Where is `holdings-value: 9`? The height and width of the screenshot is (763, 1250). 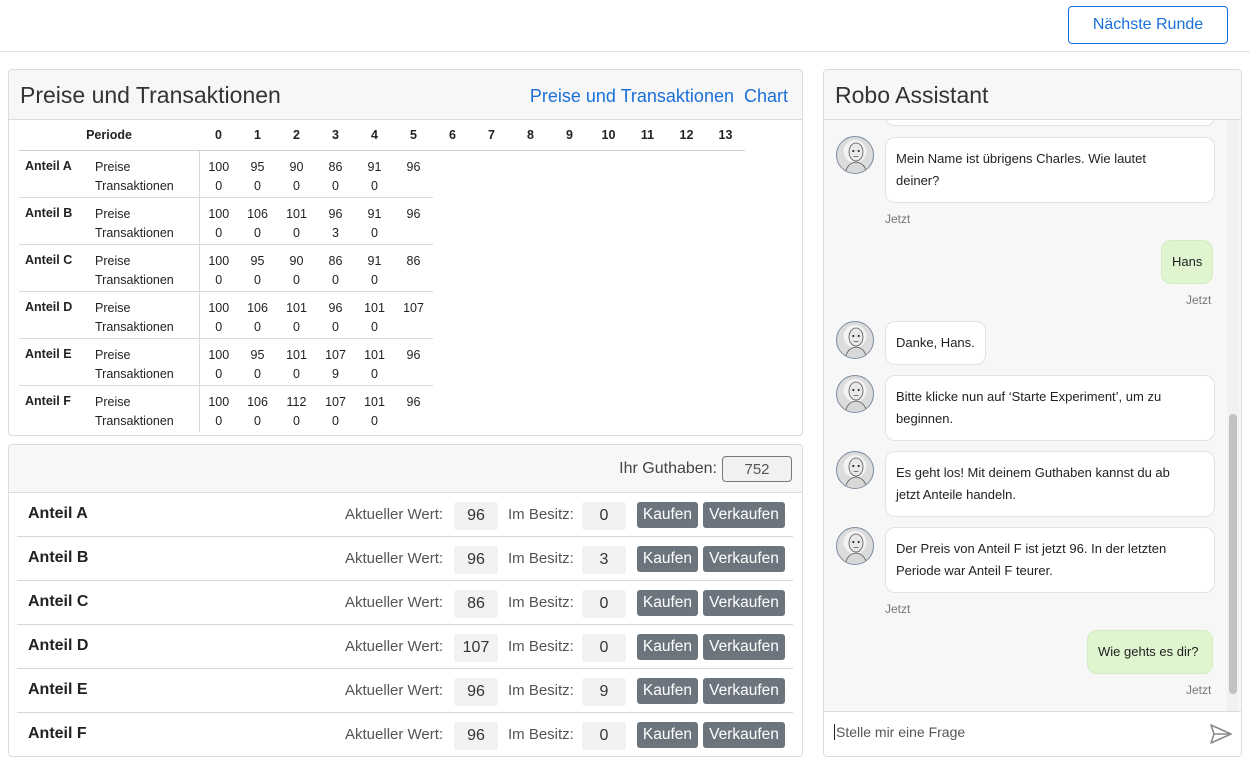
holdings-value: 9 is located at coordinates (604, 692).